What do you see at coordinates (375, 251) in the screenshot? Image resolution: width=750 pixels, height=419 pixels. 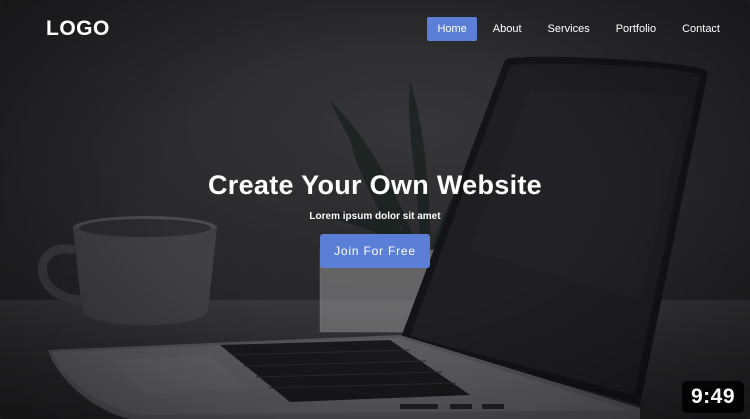 I see `join-for-free-button: Join For Free` at bounding box center [375, 251].